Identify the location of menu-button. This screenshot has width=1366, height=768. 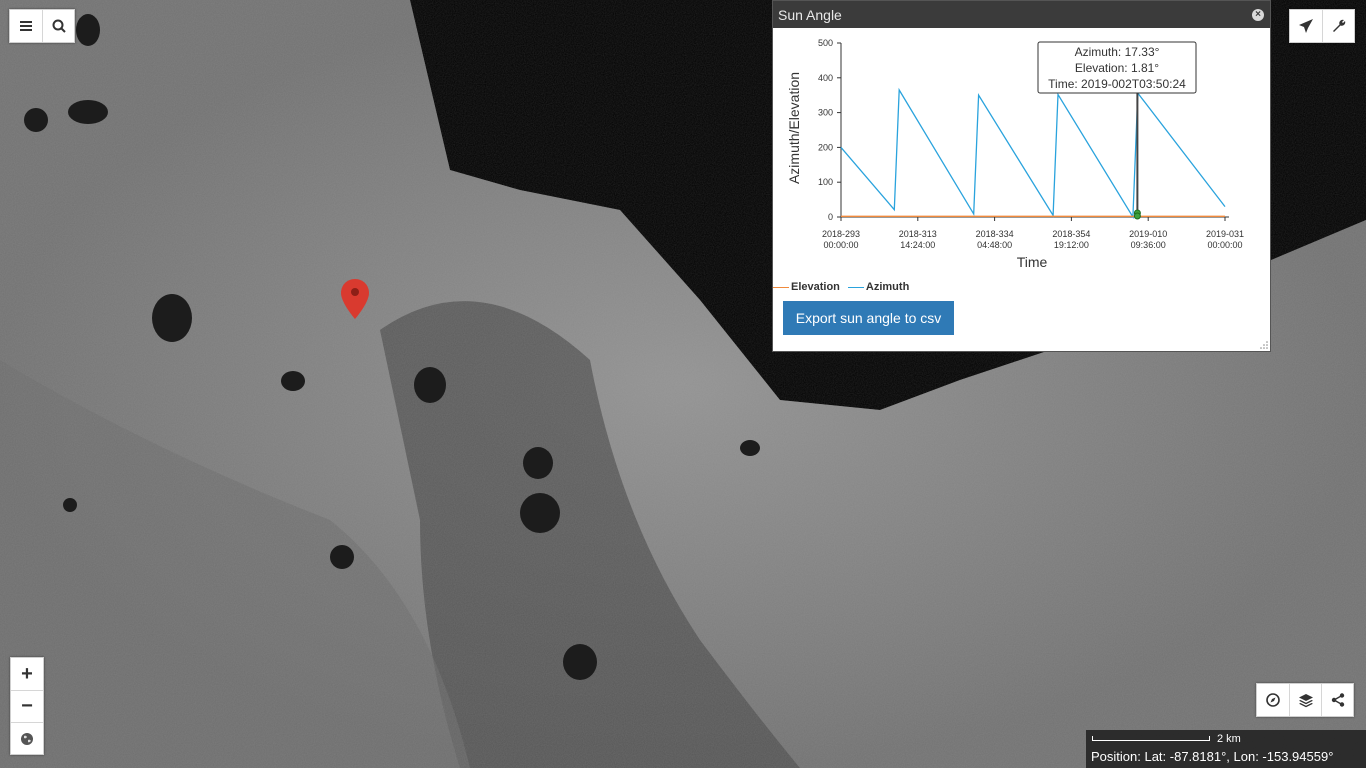
(26, 26).